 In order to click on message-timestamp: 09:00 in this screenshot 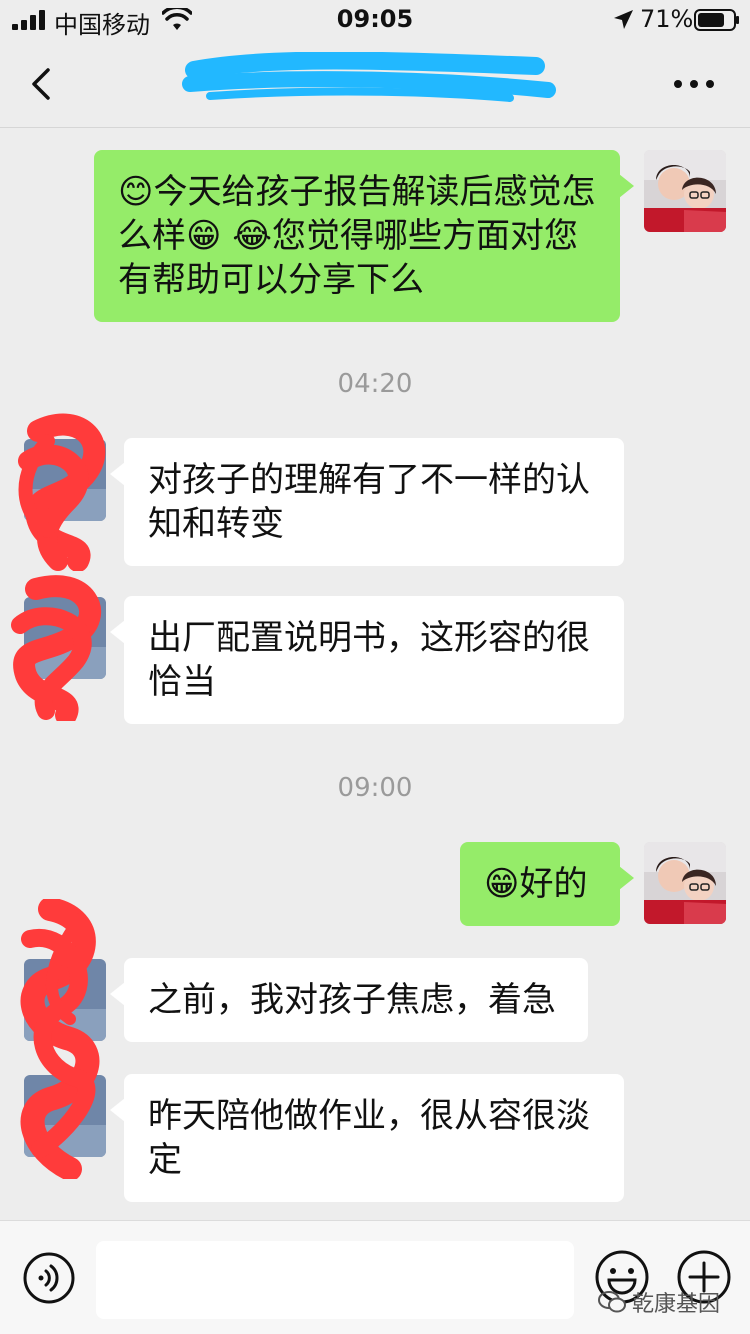, I will do `click(375, 788)`.